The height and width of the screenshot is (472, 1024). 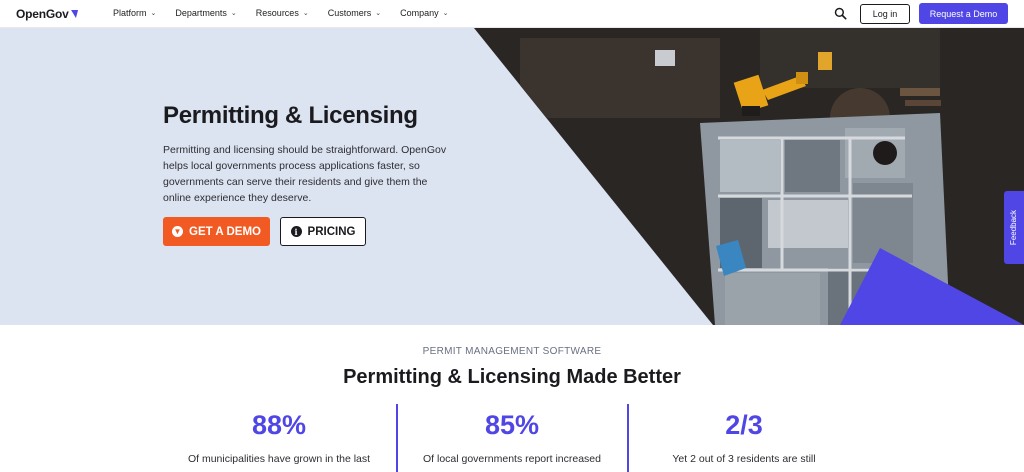 I want to click on stat-text: Of municipalities have grown in the last, so click(x=279, y=459).